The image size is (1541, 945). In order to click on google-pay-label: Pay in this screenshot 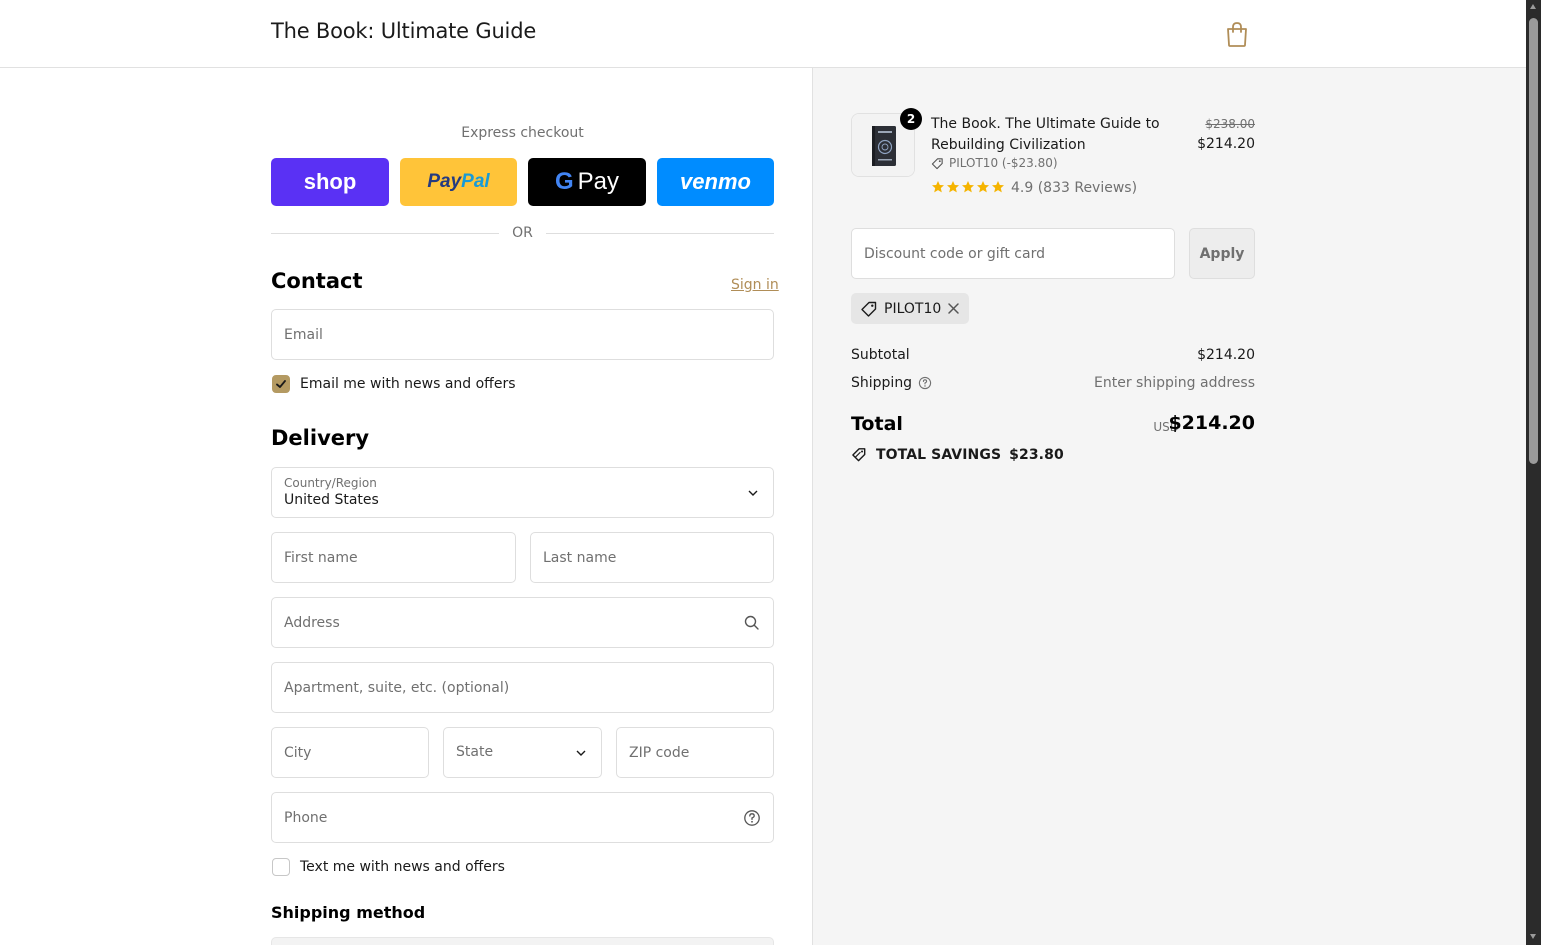, I will do `click(598, 181)`.